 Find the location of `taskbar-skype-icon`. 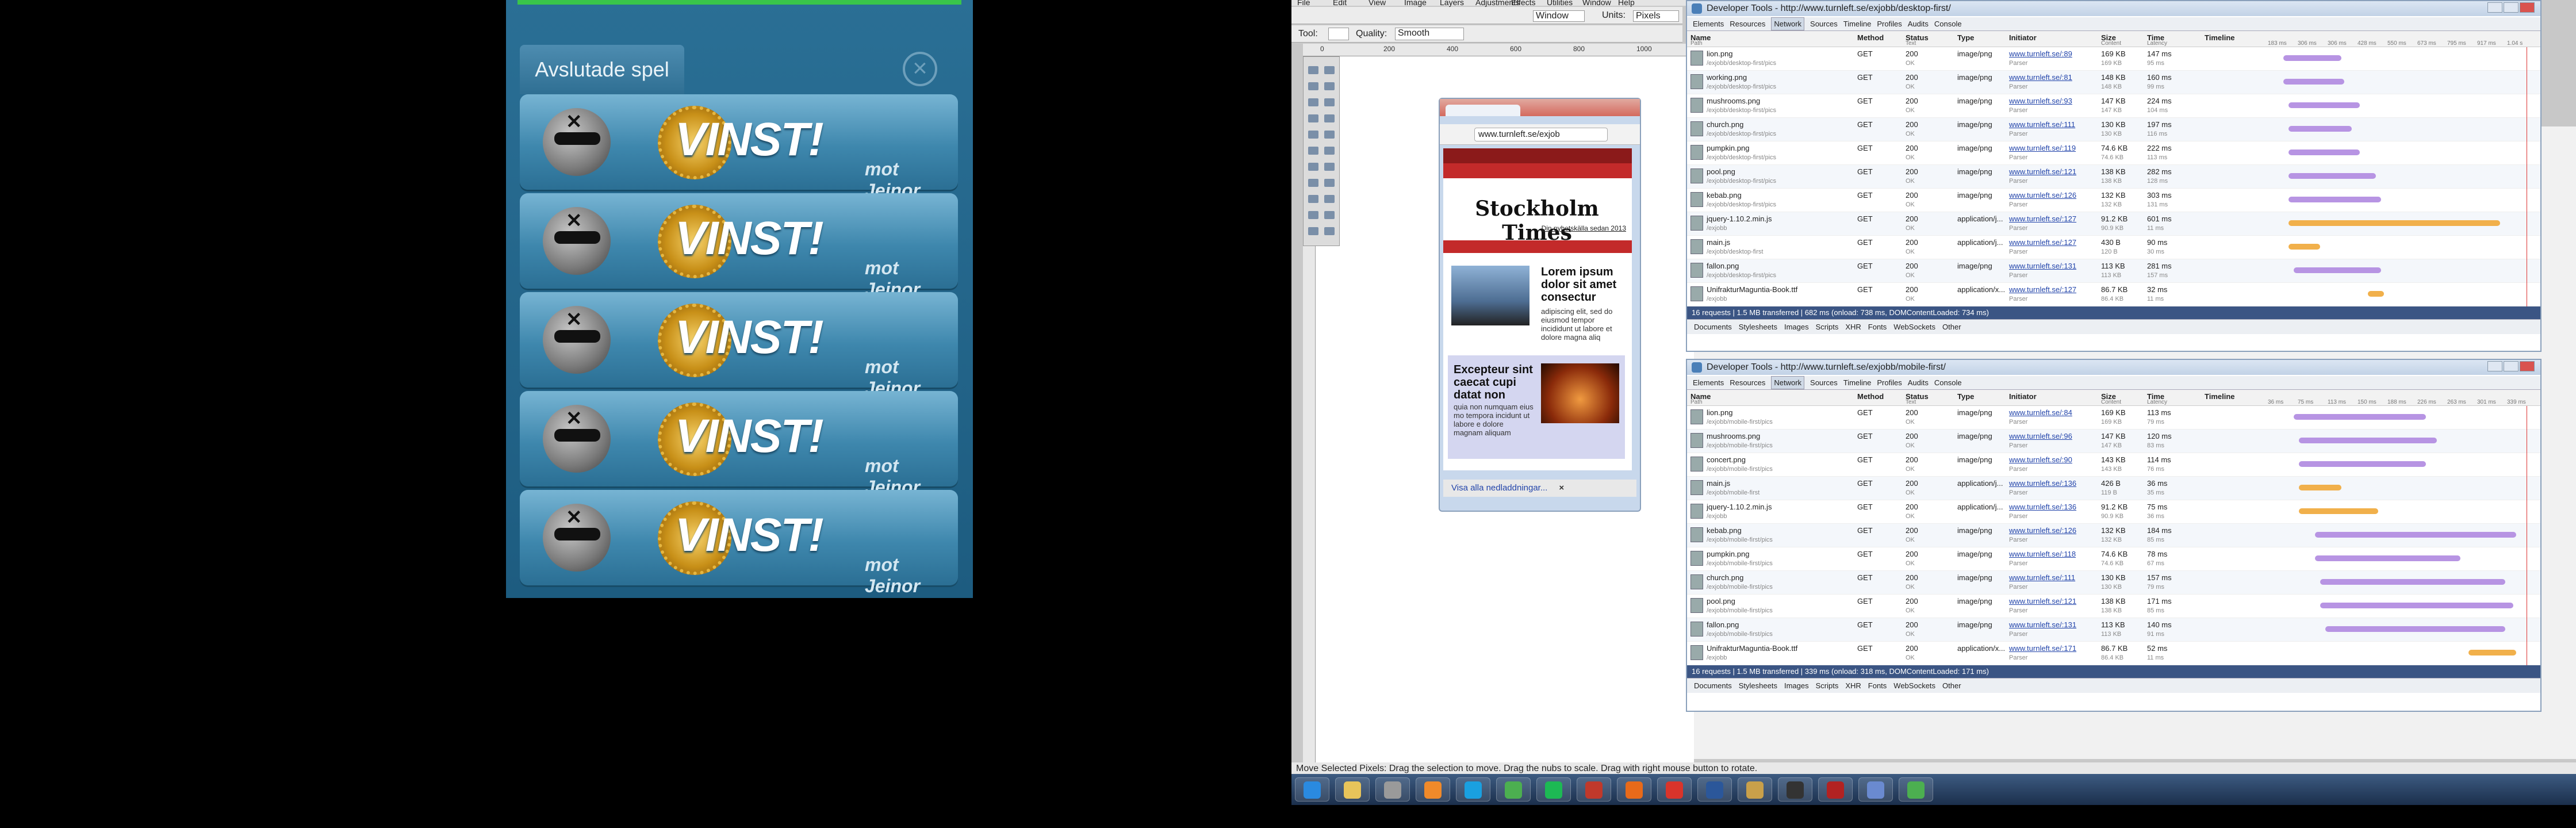

taskbar-skype-icon is located at coordinates (1473, 789).